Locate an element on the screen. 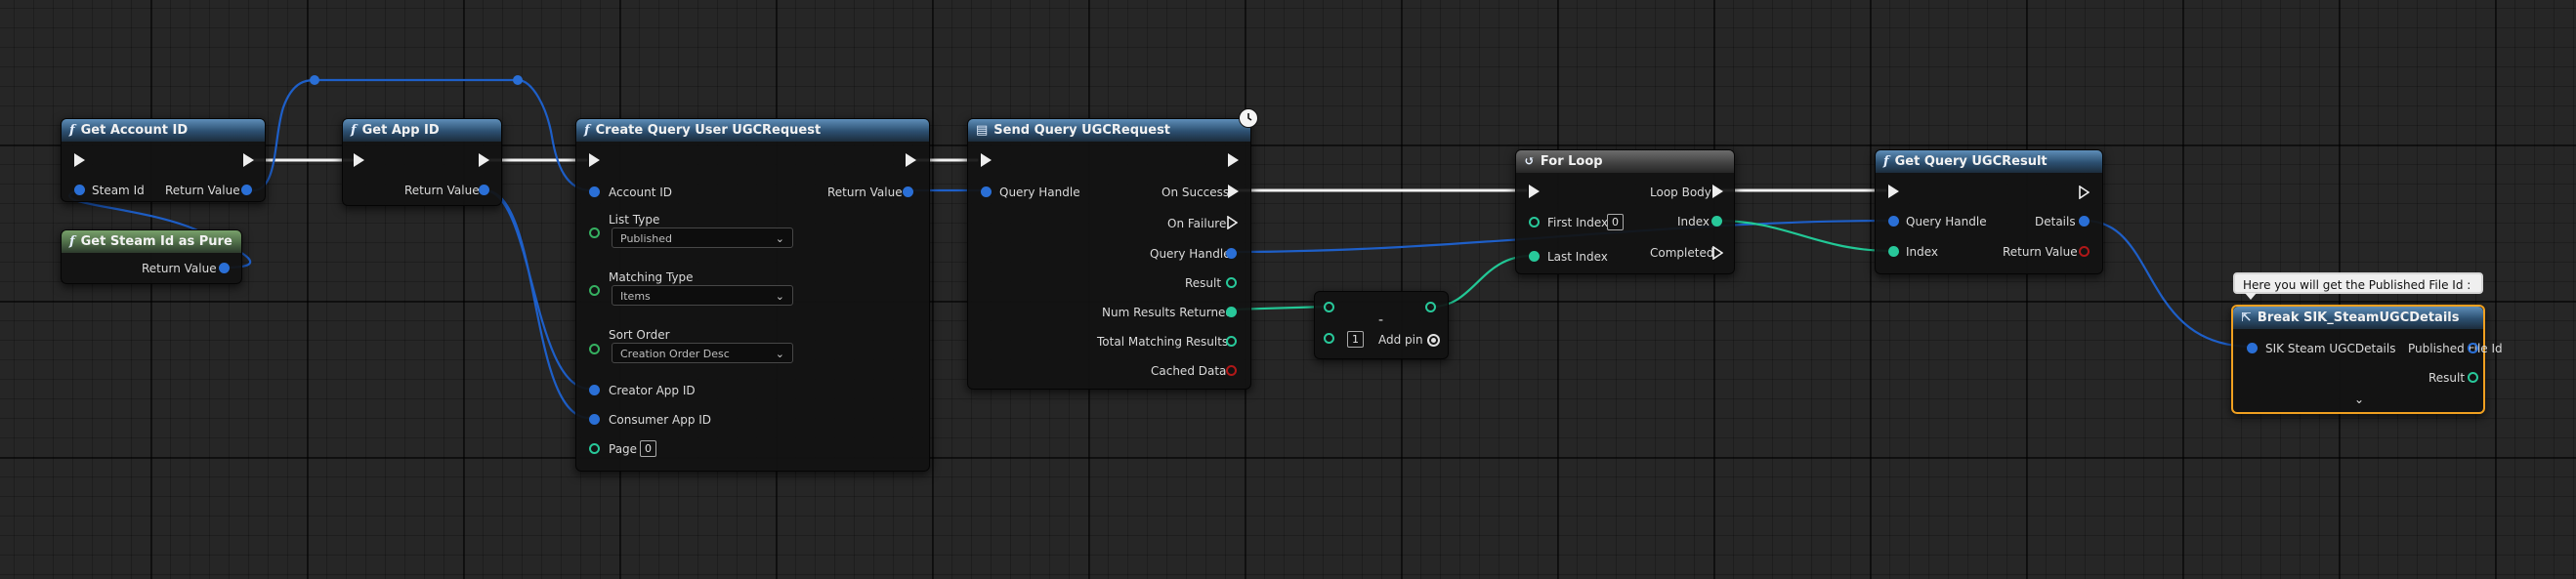  last-index-pin is located at coordinates (1534, 256).